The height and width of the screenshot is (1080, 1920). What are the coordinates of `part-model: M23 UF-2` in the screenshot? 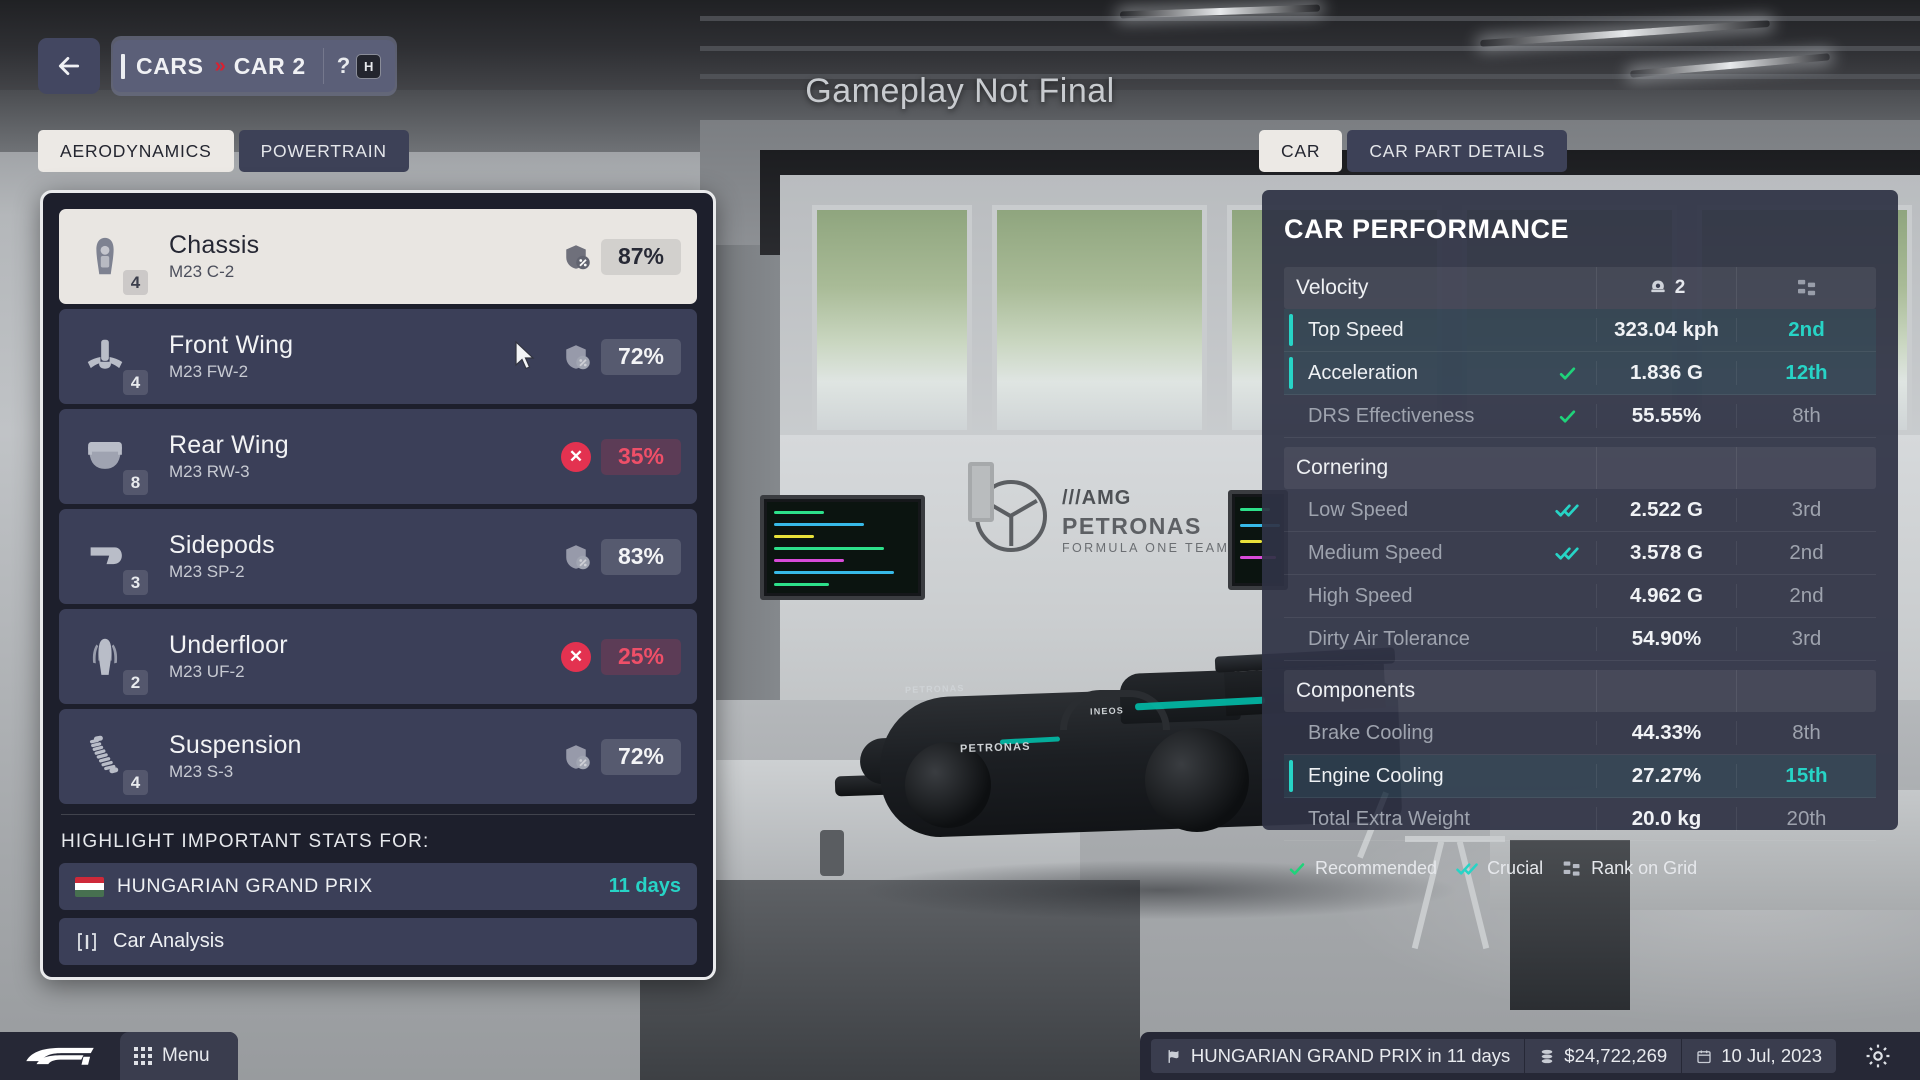 It's located at (207, 671).